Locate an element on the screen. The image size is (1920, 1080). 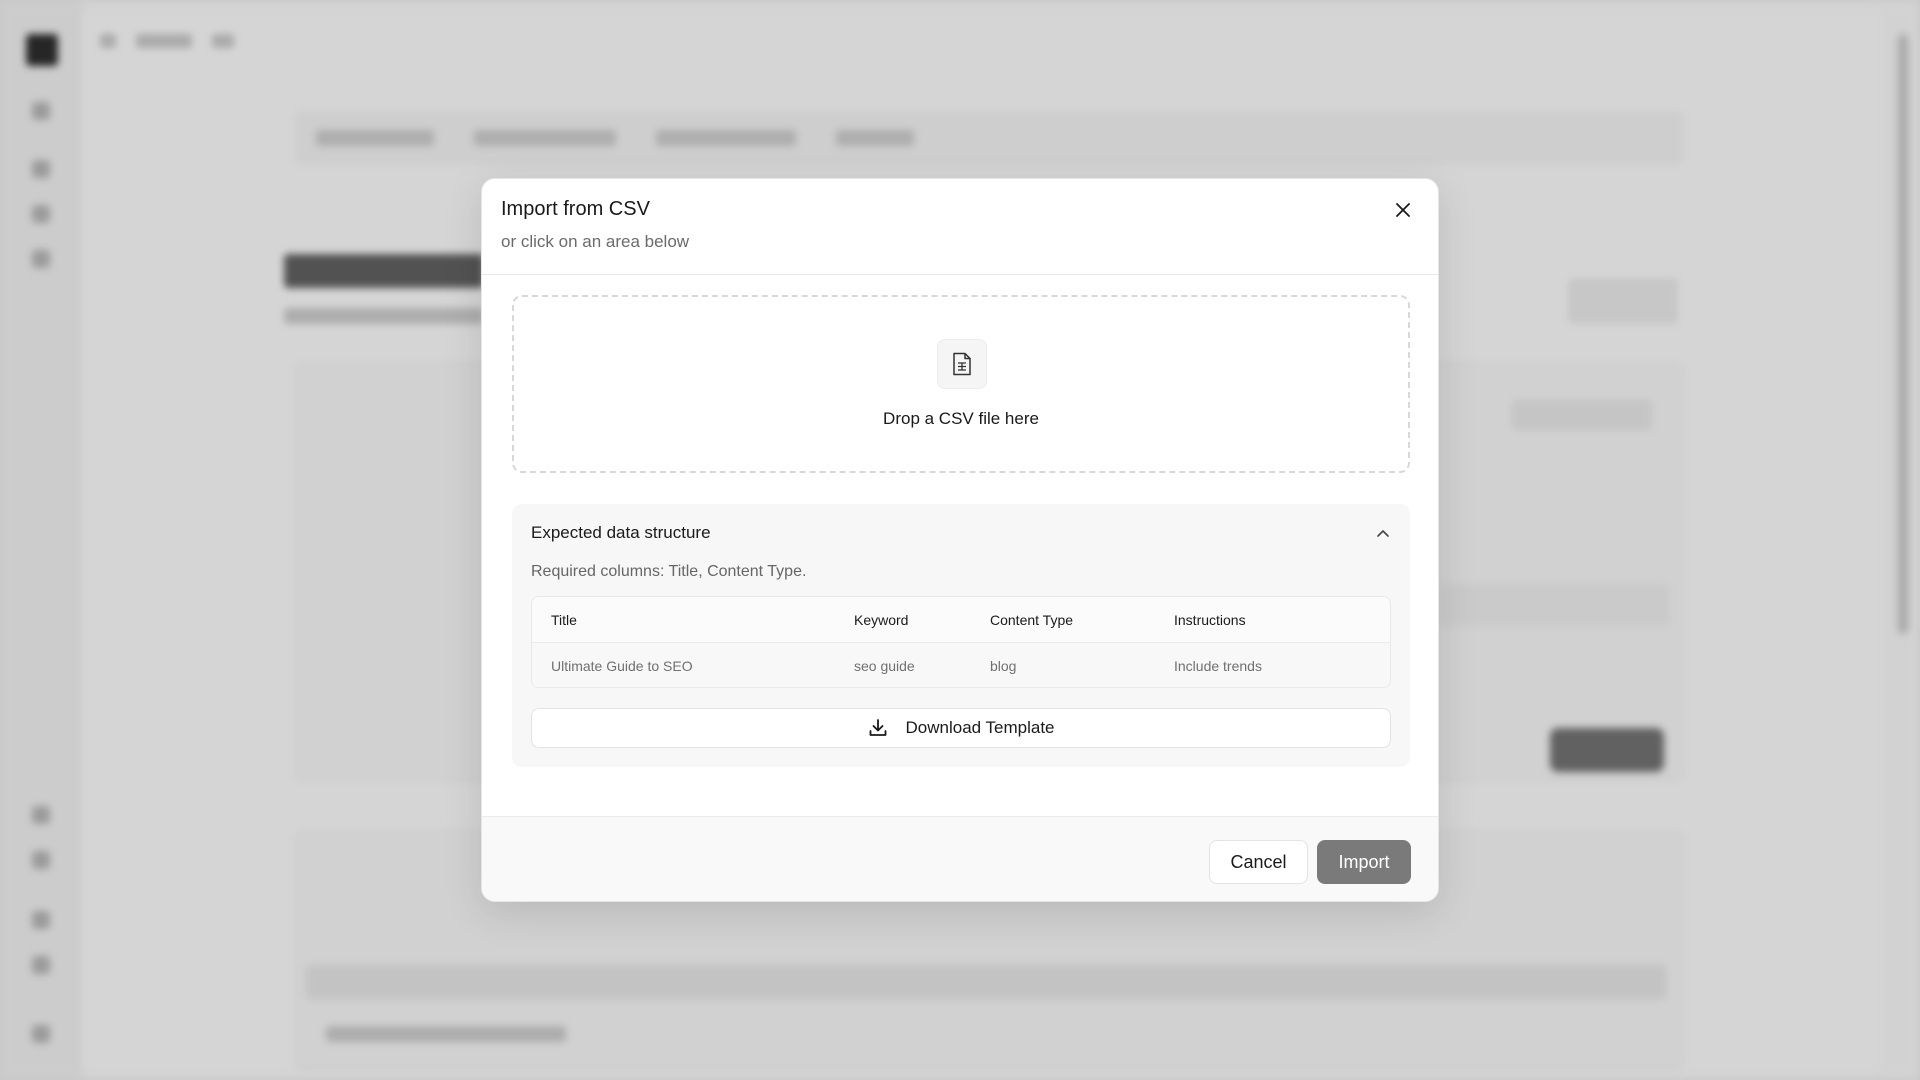
structure-title: Expected data structure is located at coordinates (621, 532).